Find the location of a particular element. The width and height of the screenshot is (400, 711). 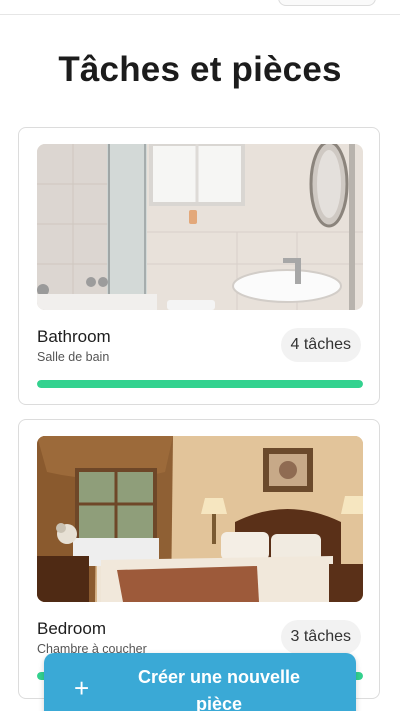

task-count-badge: 4 tâches is located at coordinates (320, 345).